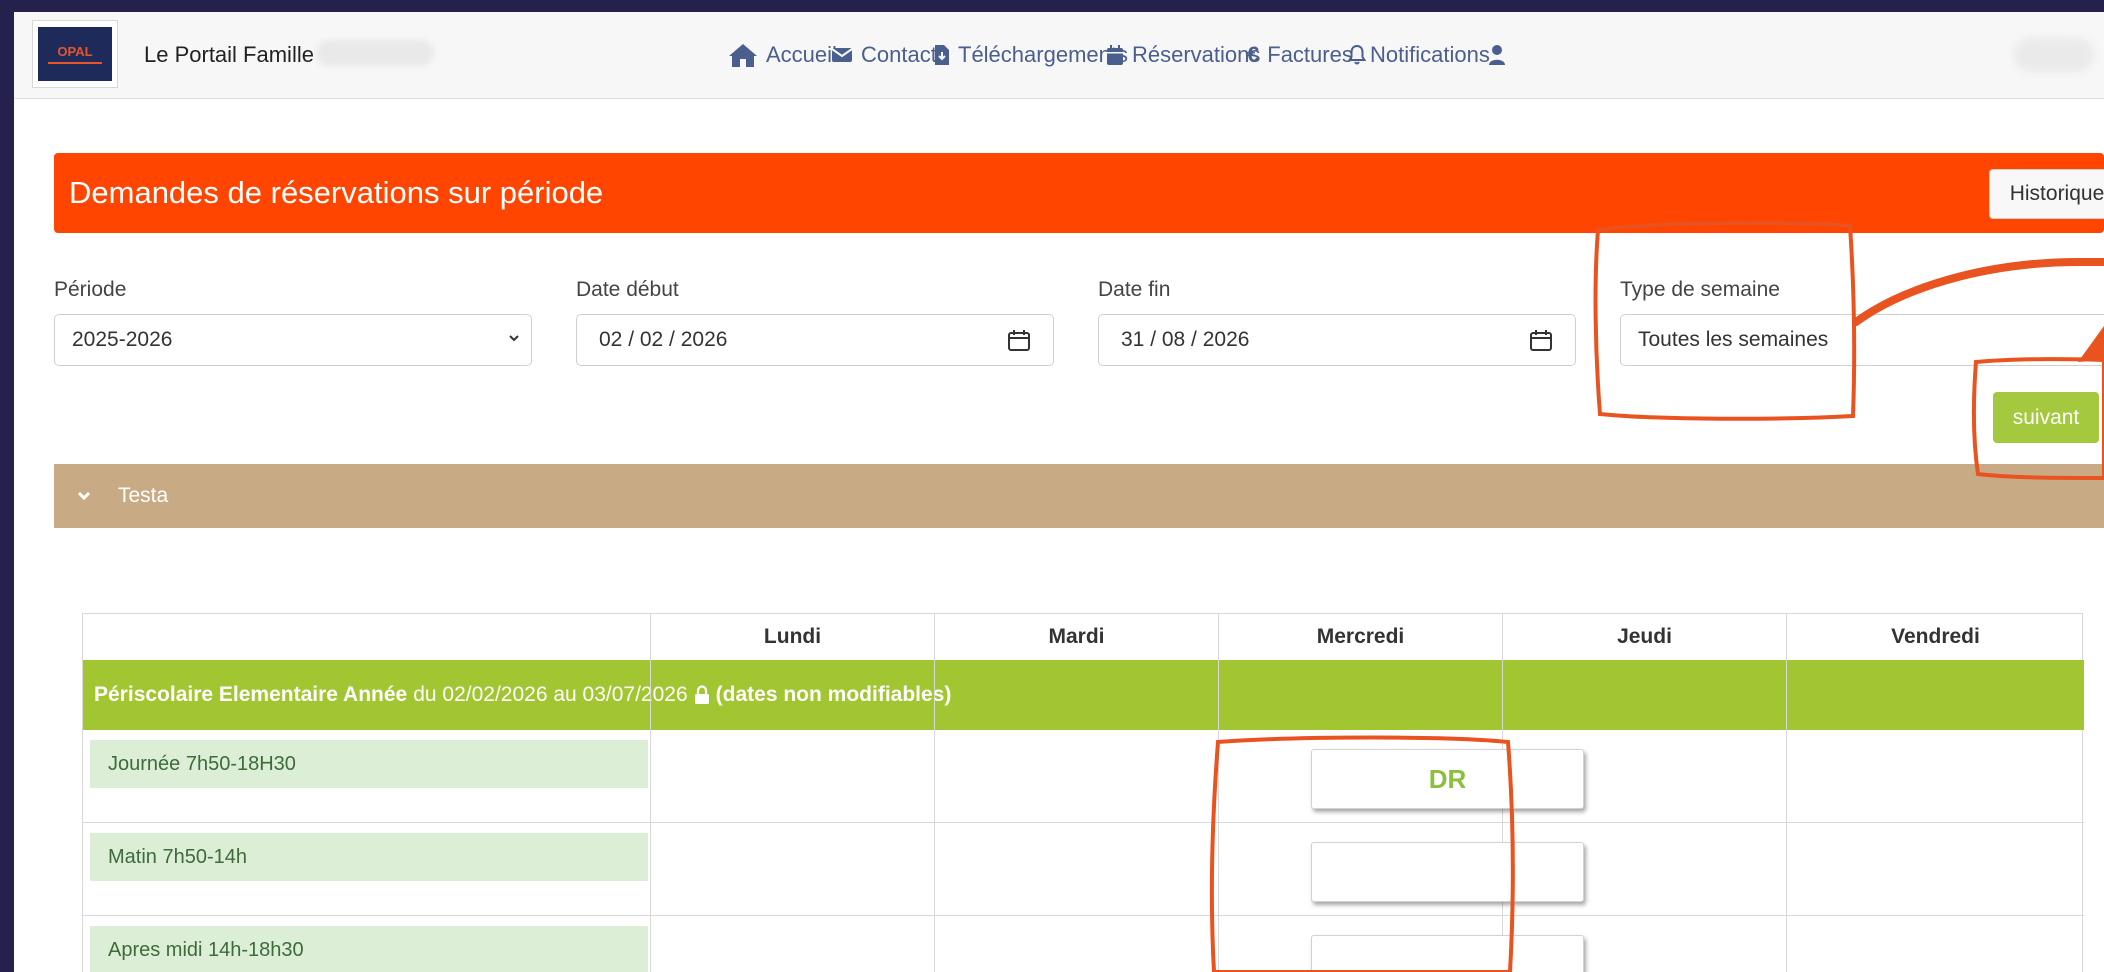 The height and width of the screenshot is (972, 2104). I want to click on activity-name: Périscolaire Elementaire Année, so click(251, 694).